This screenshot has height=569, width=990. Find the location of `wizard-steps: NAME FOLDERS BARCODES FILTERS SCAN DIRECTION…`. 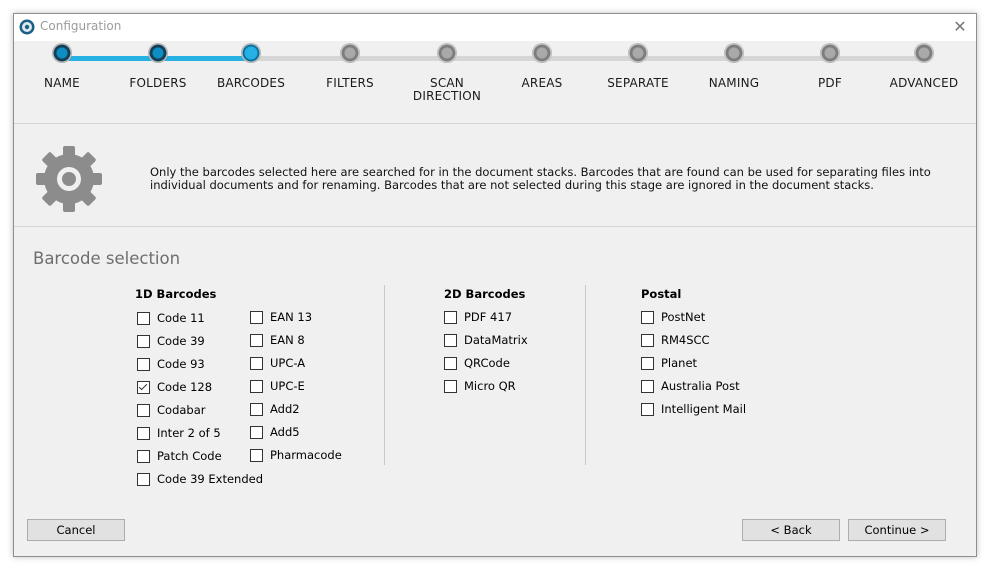

wizard-steps: NAME FOLDERS BARCODES FILTERS SCAN DIRECTION… is located at coordinates (495, 82).